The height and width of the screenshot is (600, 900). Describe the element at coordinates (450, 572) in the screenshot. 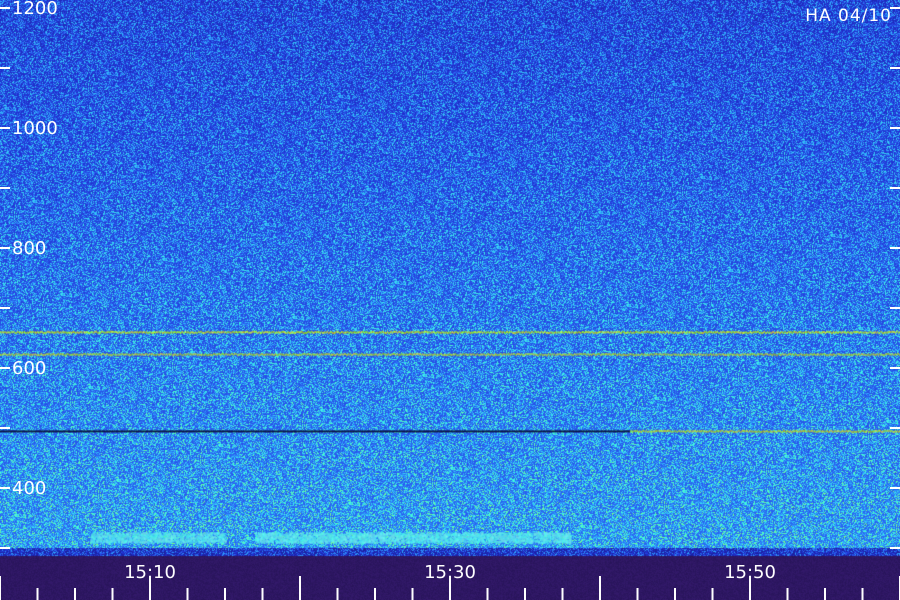

I see `x-tick-label: 15:30` at that location.